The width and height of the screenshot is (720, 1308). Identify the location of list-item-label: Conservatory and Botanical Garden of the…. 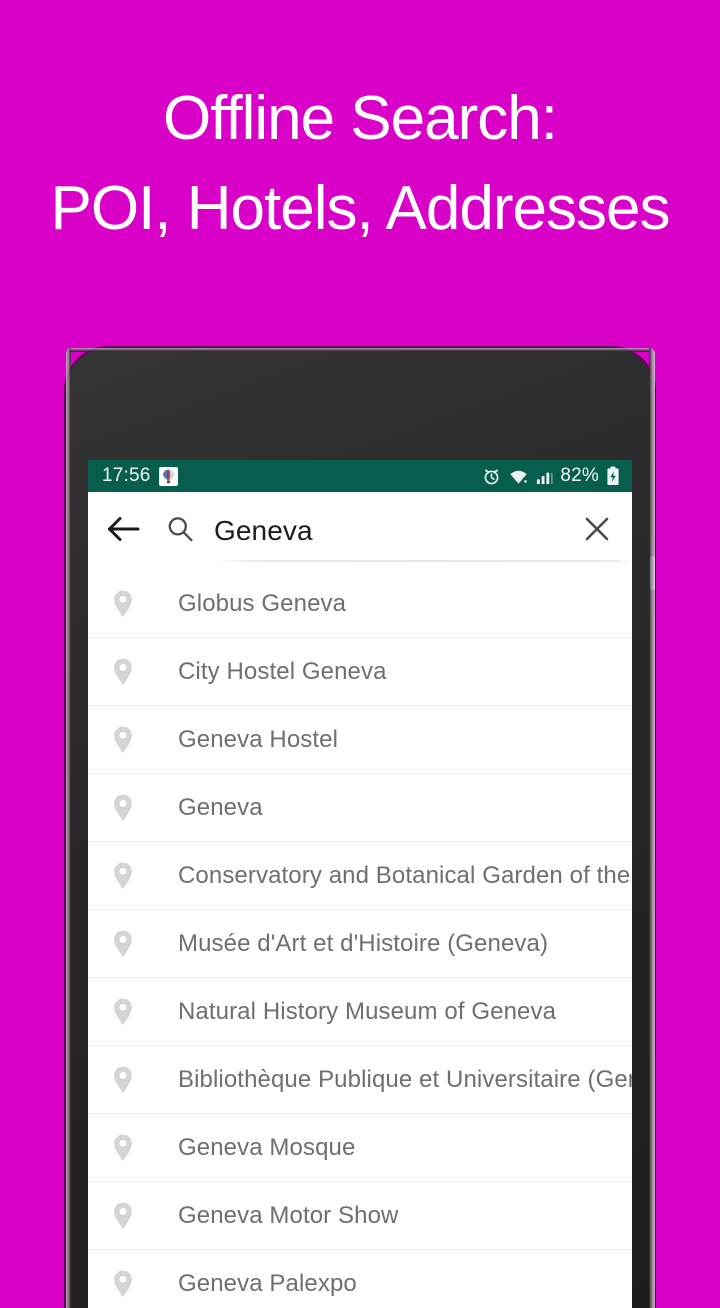
(405, 875).